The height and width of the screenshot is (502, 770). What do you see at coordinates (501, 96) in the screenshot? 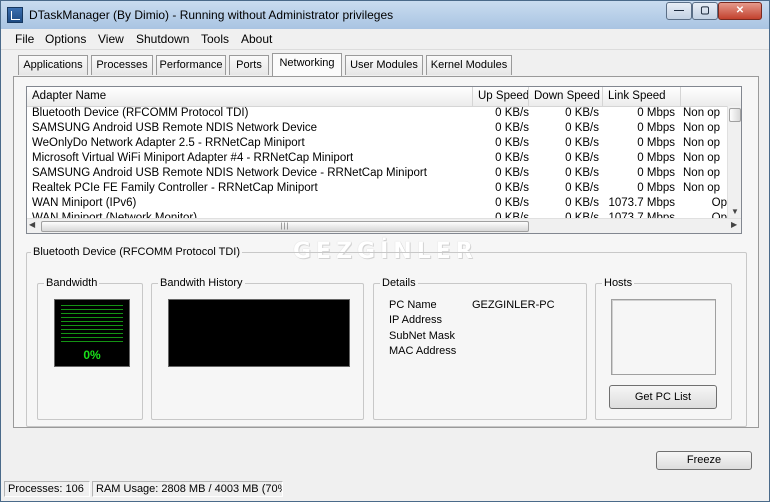
I see `column-up-speed: Up Speed` at bounding box center [501, 96].